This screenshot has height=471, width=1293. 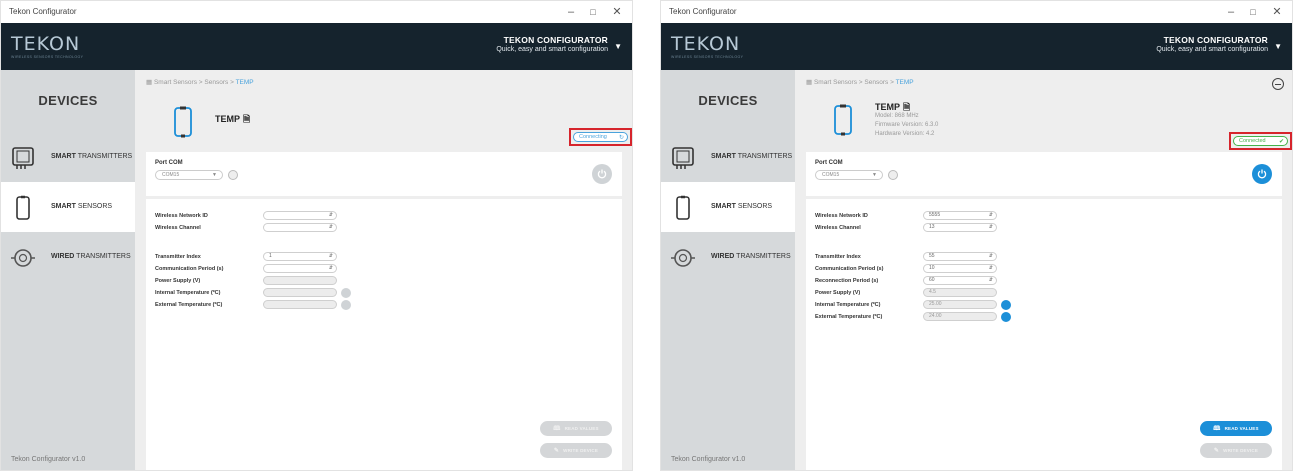 I want to click on wireless-network-id-field: ⇵, so click(x=300, y=215).